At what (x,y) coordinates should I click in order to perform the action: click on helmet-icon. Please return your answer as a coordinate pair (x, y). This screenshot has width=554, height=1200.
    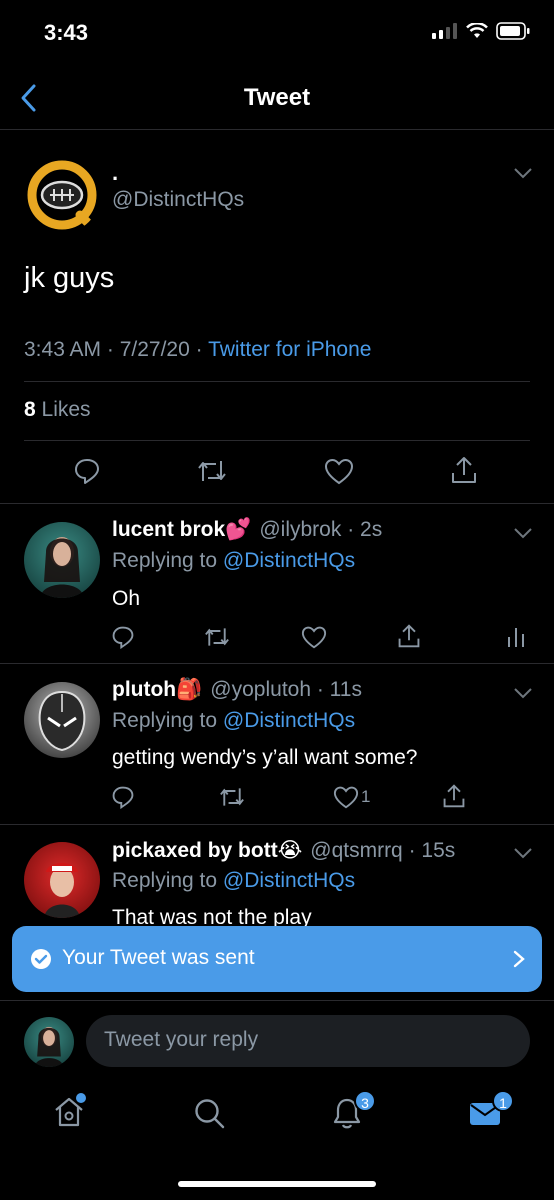
    Looking at the image, I should click on (62, 721).